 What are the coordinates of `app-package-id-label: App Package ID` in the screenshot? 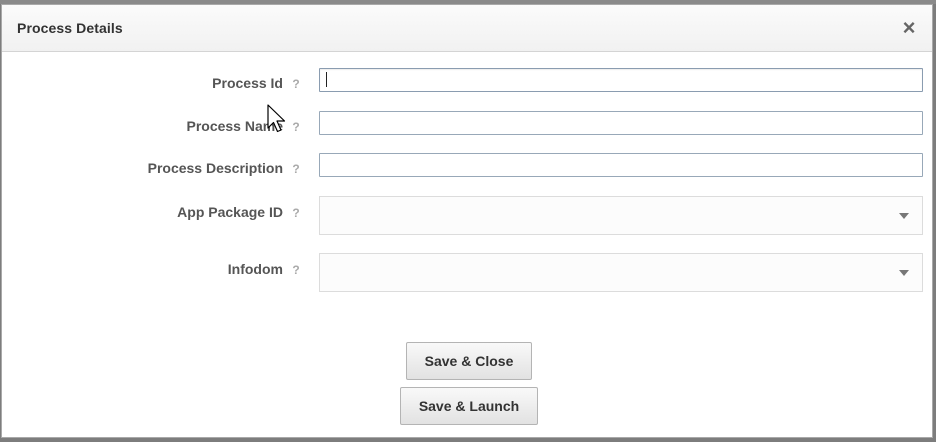 It's located at (230, 212).